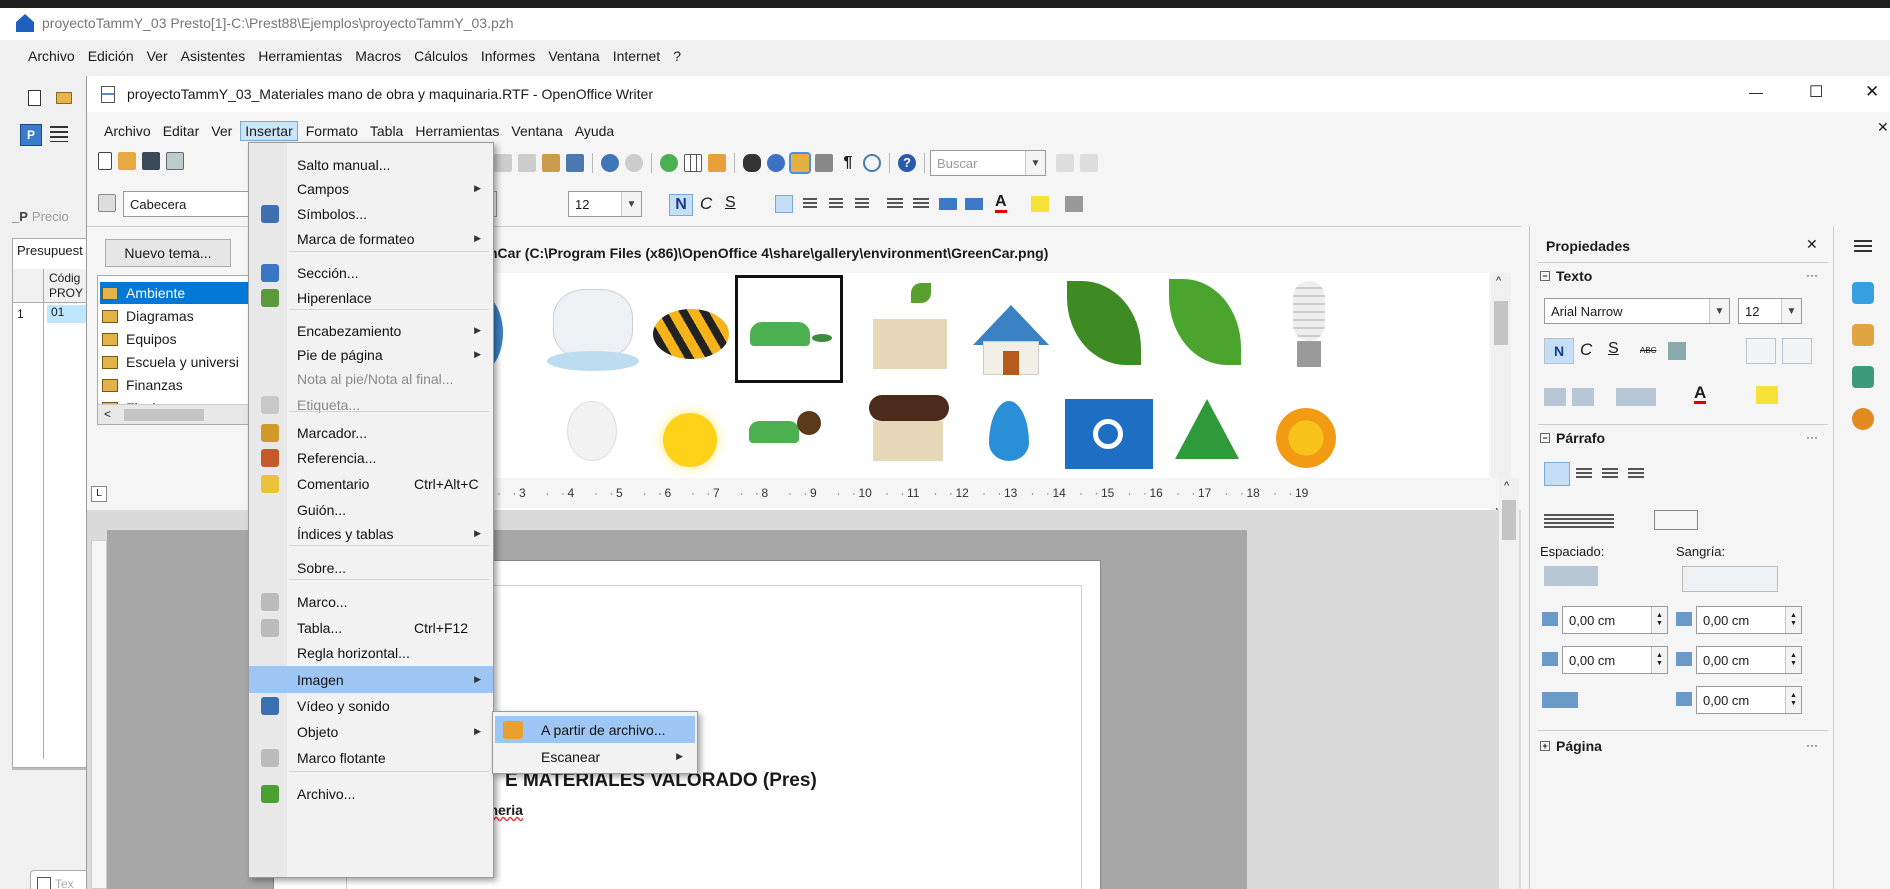  I want to click on find-icon, so click(752, 163).